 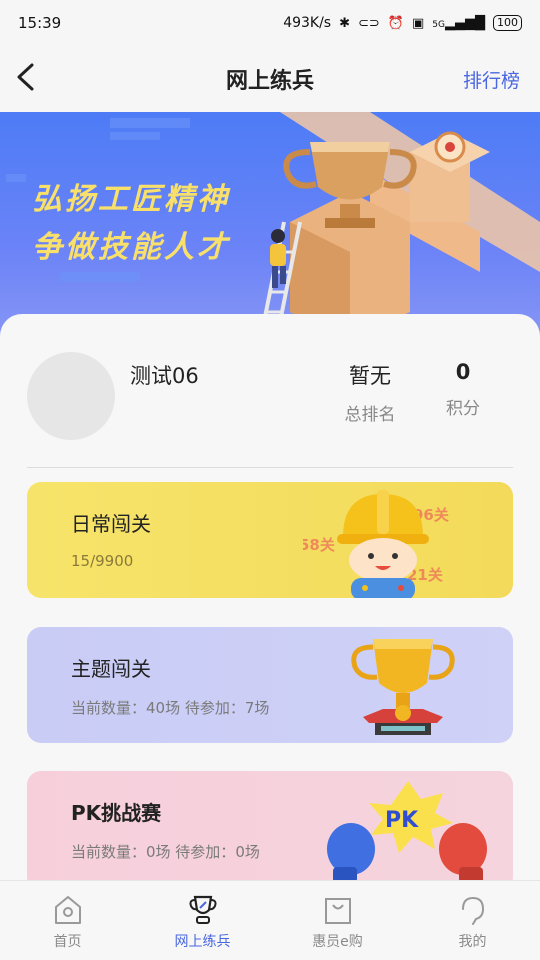 I want to click on back-icon, so click(x=29, y=79).